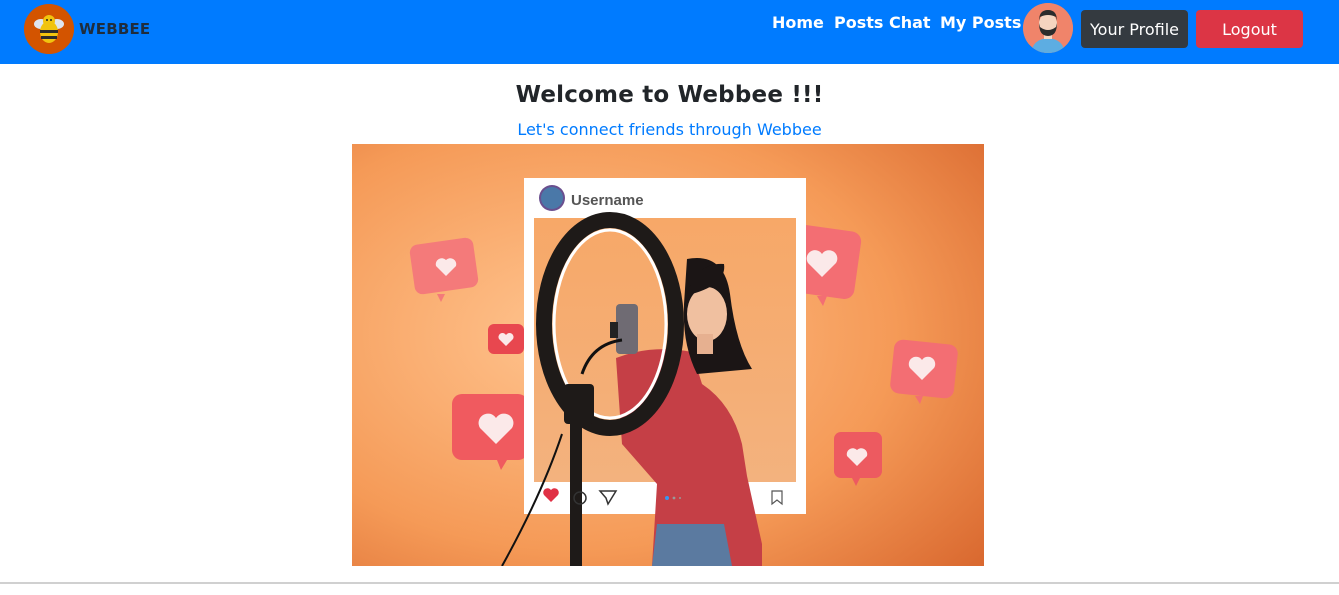 Image resolution: width=1339 pixels, height=595 pixels. What do you see at coordinates (1249, 29) in the screenshot?
I see `logout-button: Logout` at bounding box center [1249, 29].